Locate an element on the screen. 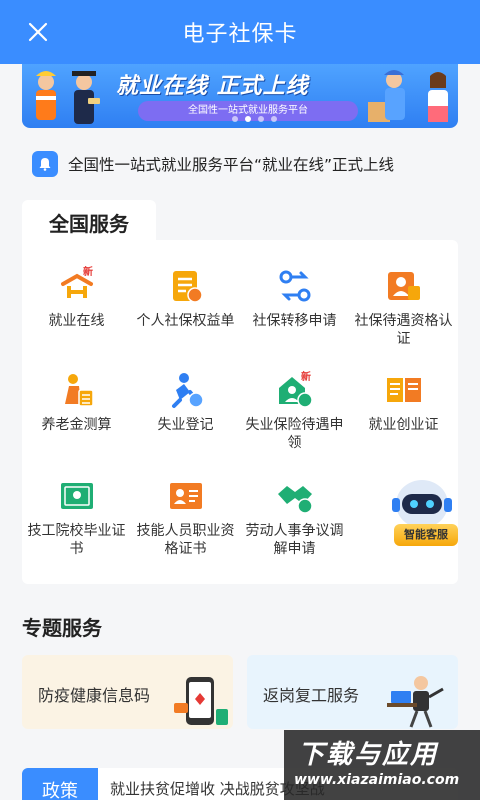  phone-health-icon is located at coordinates (201, 701).